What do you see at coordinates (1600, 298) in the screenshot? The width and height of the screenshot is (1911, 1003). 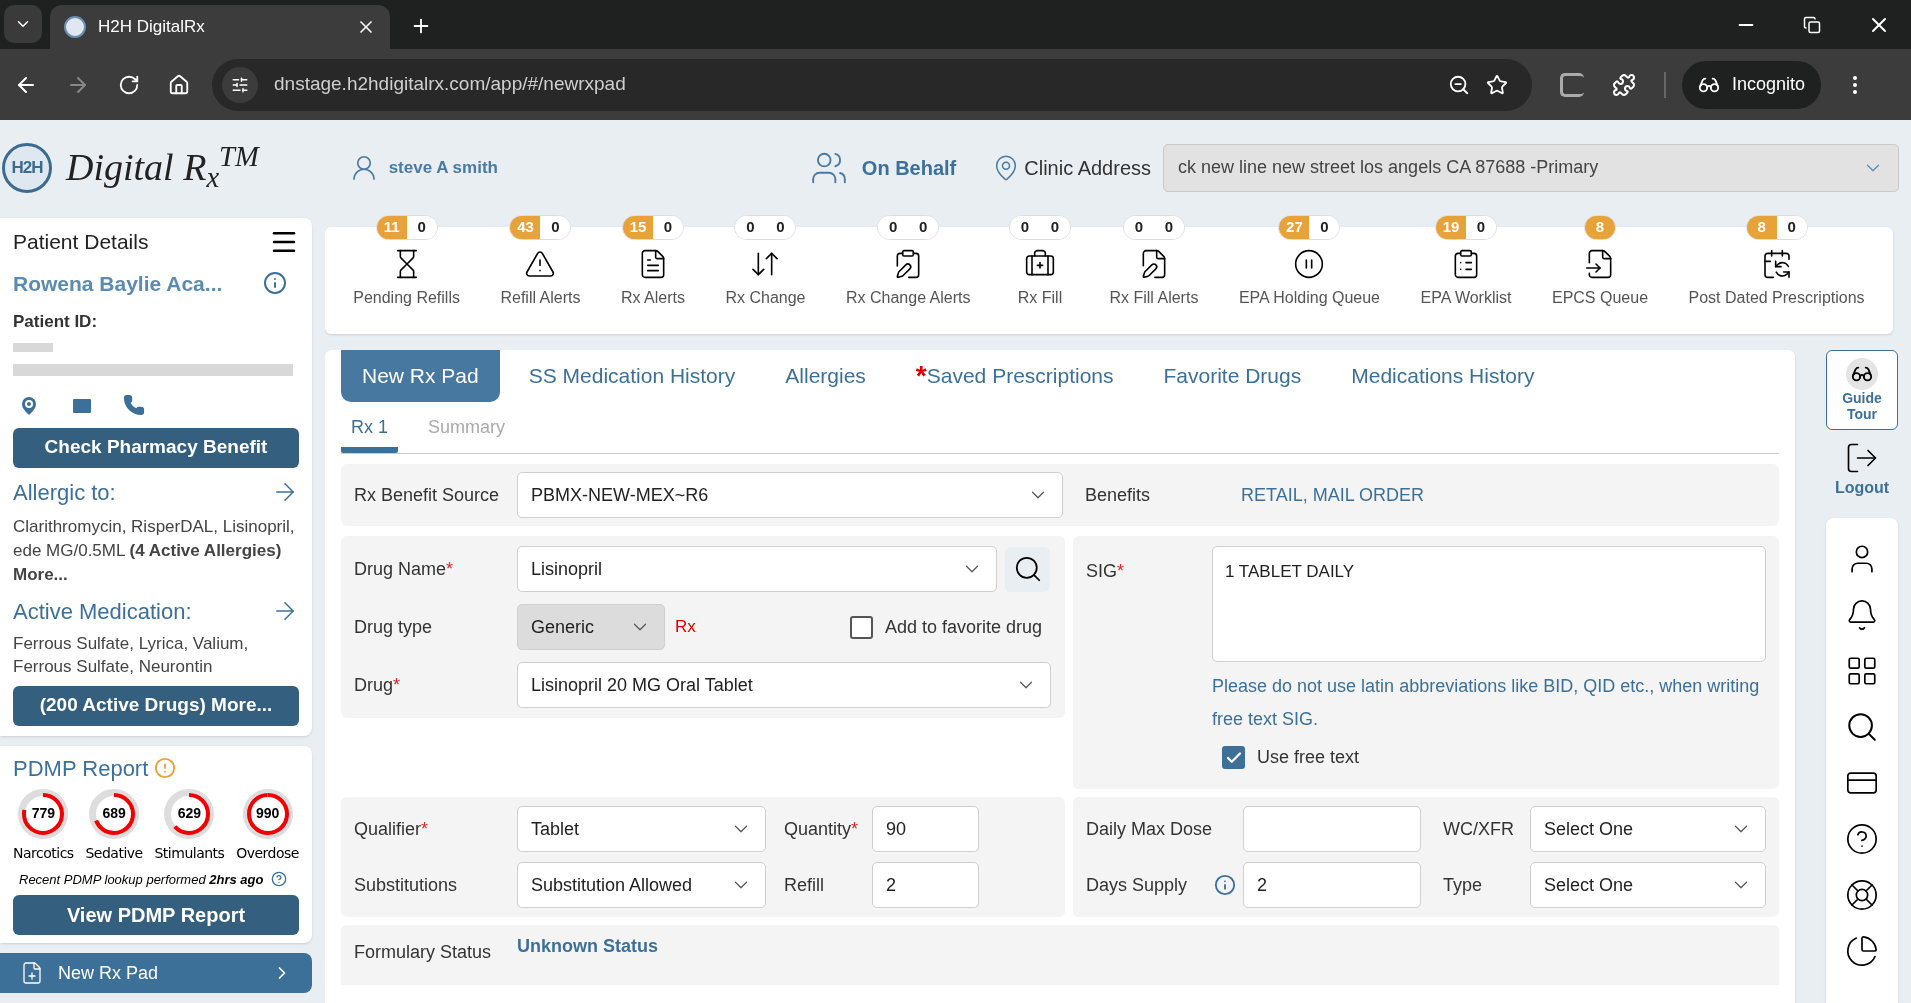 I see `counter-label: EPCS Queue` at bounding box center [1600, 298].